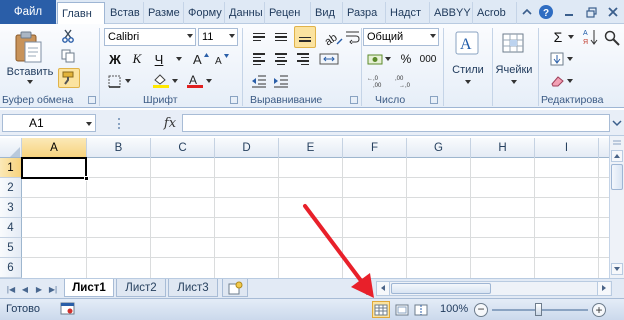  I want to click on tab-view: Вид, so click(327, 13).